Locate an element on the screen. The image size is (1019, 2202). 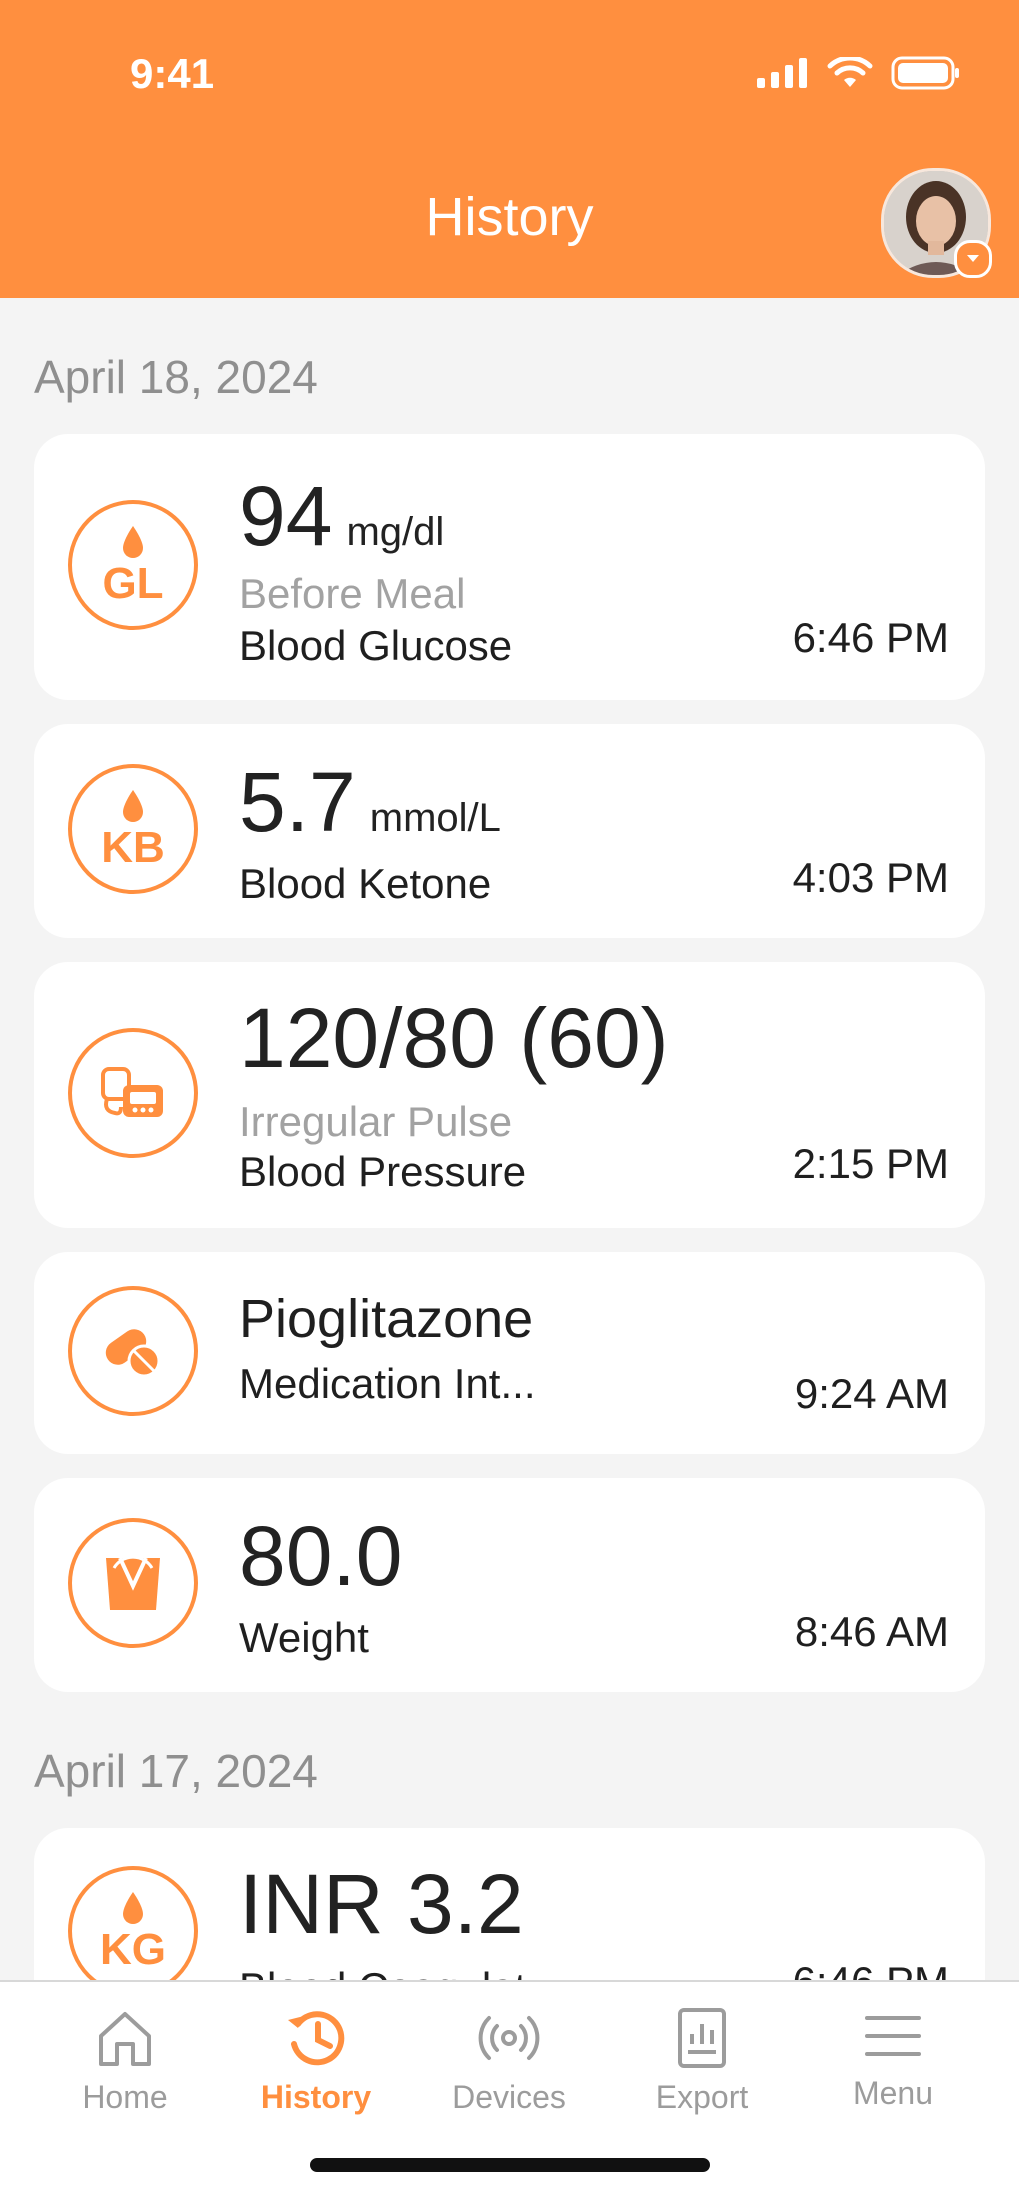
status-icons is located at coordinates (859, 73).